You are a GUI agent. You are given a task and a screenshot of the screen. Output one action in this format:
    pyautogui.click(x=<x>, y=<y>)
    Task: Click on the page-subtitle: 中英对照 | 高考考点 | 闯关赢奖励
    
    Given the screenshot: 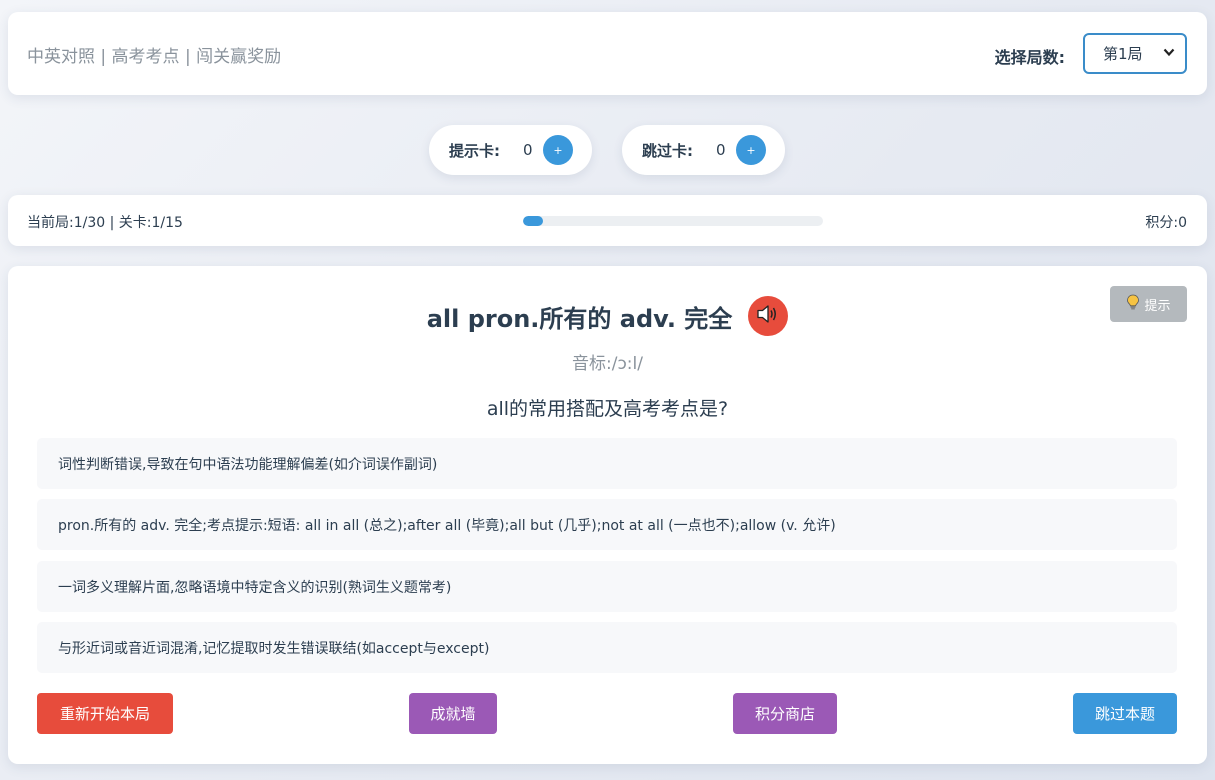 What is the action you would take?
    pyautogui.click(x=154, y=57)
    